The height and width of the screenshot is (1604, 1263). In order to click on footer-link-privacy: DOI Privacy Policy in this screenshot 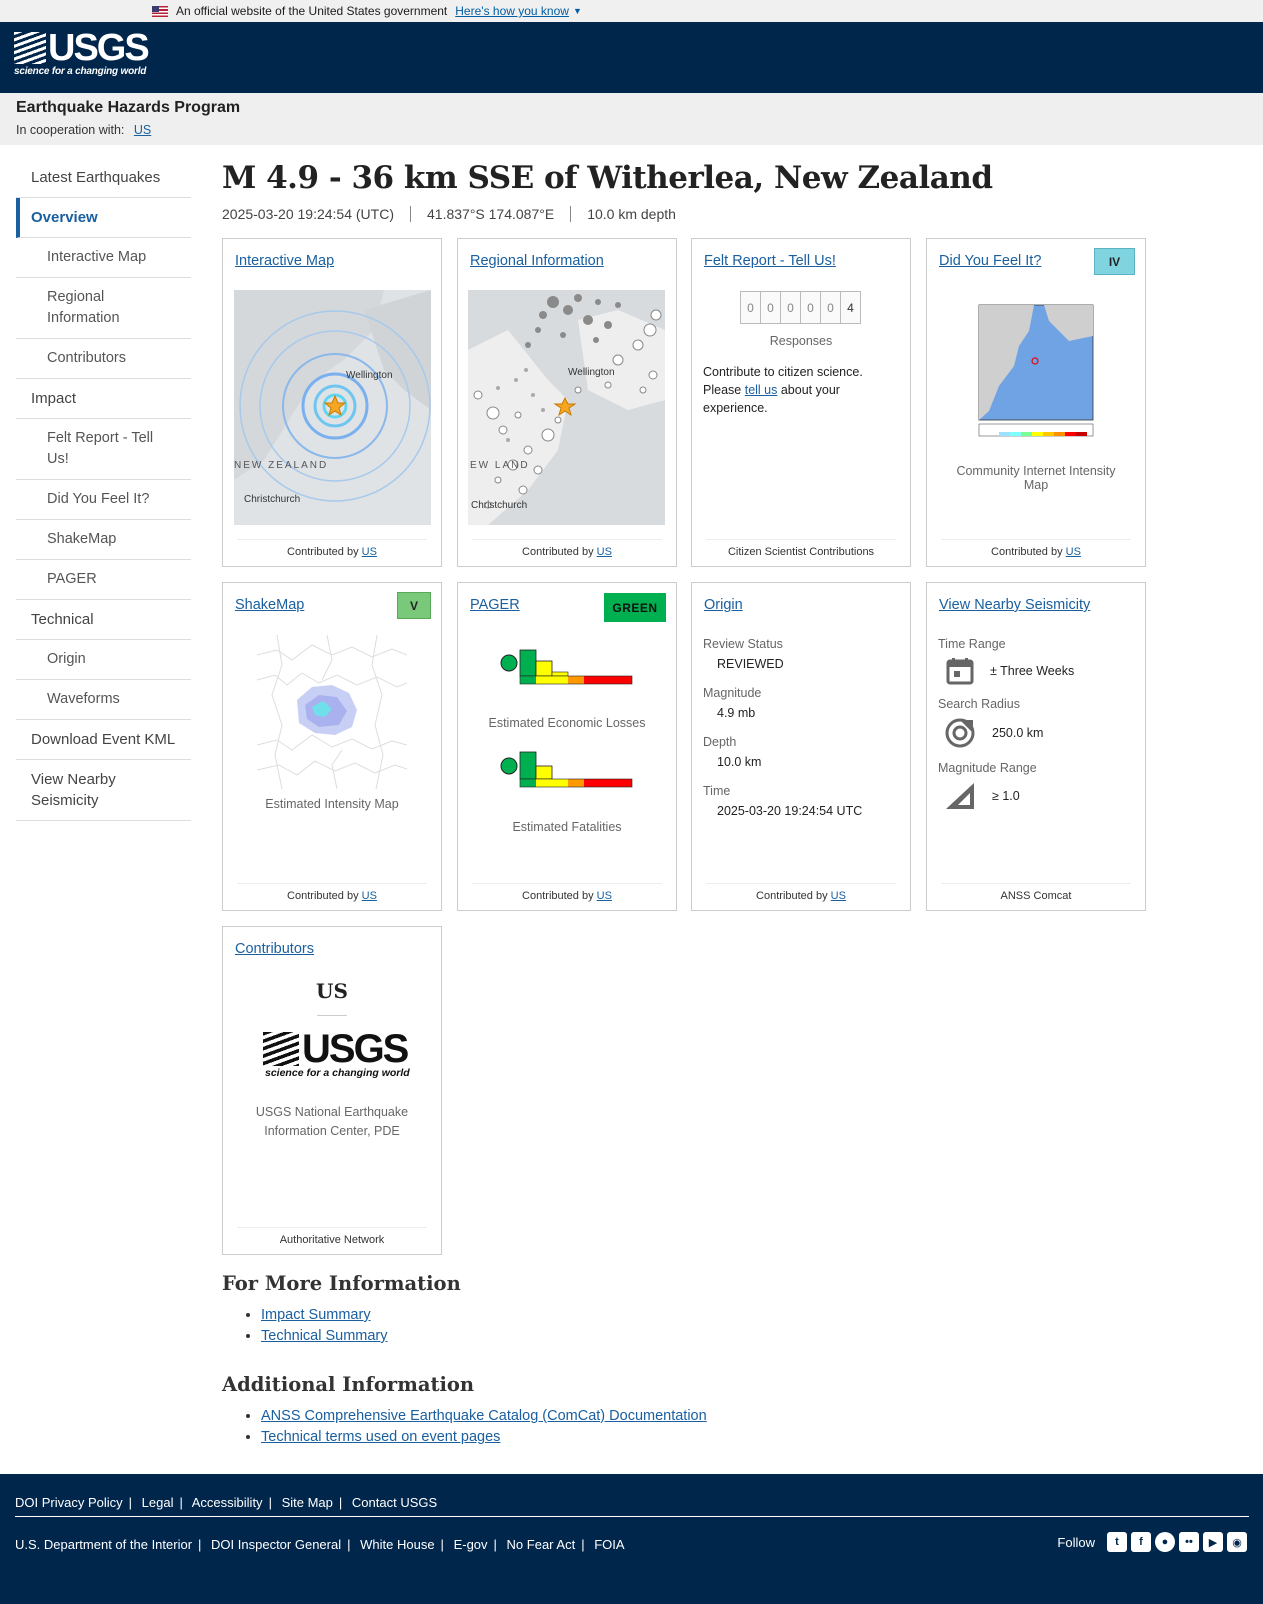, I will do `click(69, 1502)`.